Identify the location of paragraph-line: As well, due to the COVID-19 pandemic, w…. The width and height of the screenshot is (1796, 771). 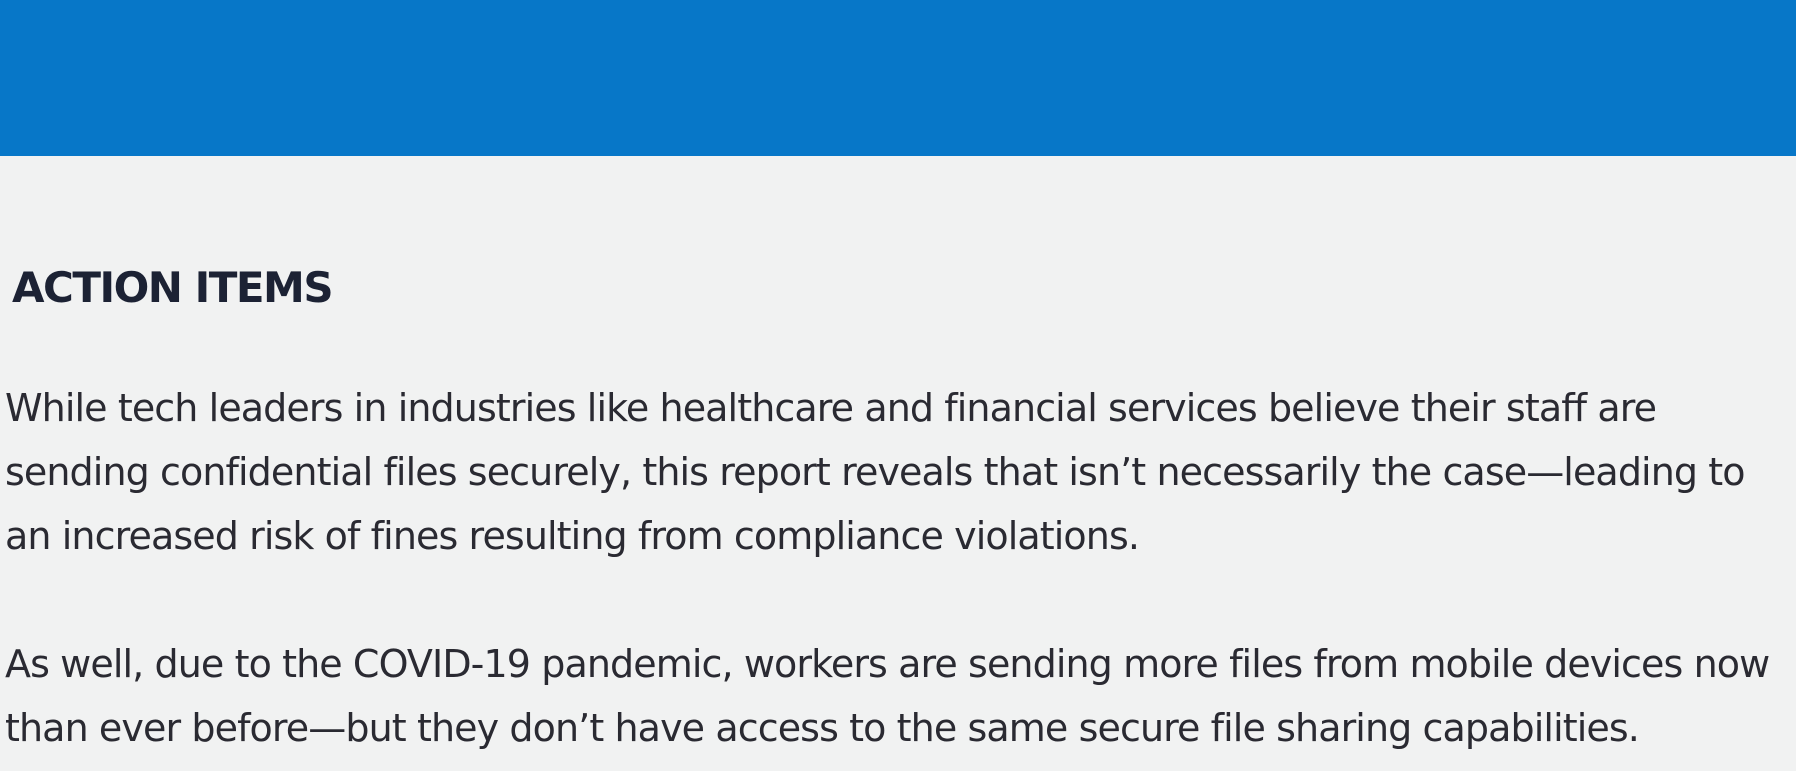
(887, 664).